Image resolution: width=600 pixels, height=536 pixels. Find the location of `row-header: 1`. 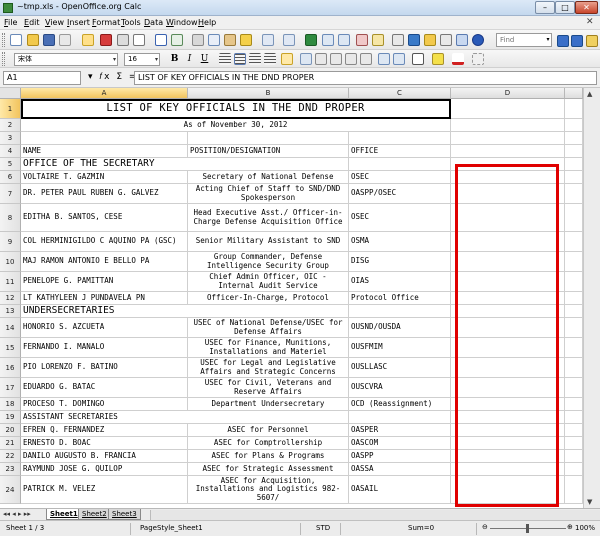

row-header: 1 is located at coordinates (10, 109).